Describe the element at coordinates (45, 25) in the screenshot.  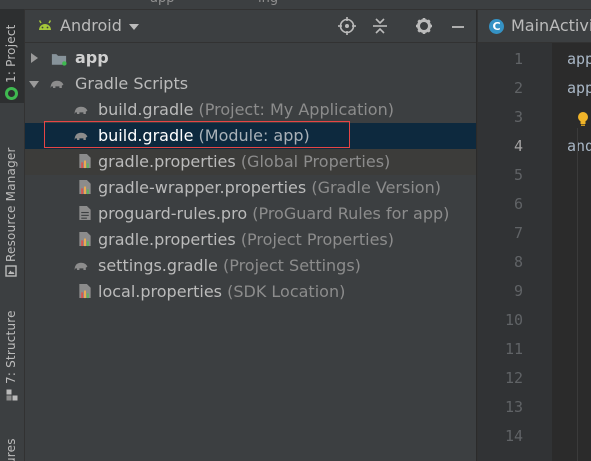
I see `android-icon` at that location.